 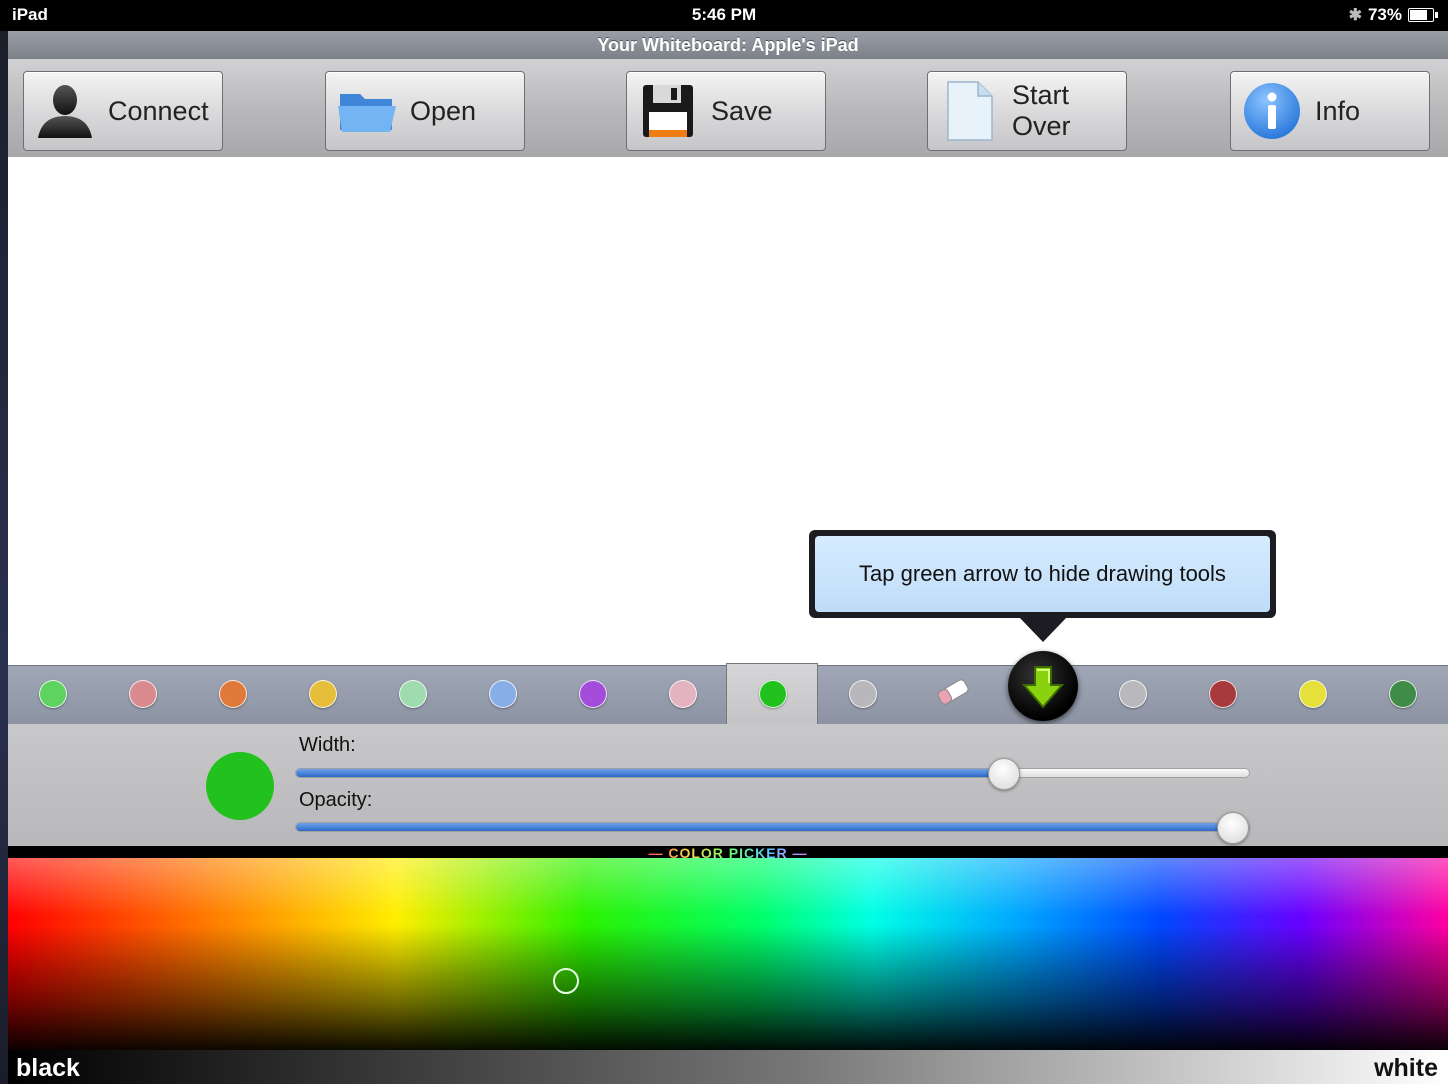 I want to click on status-time: 5:46 PM, so click(x=724, y=14).